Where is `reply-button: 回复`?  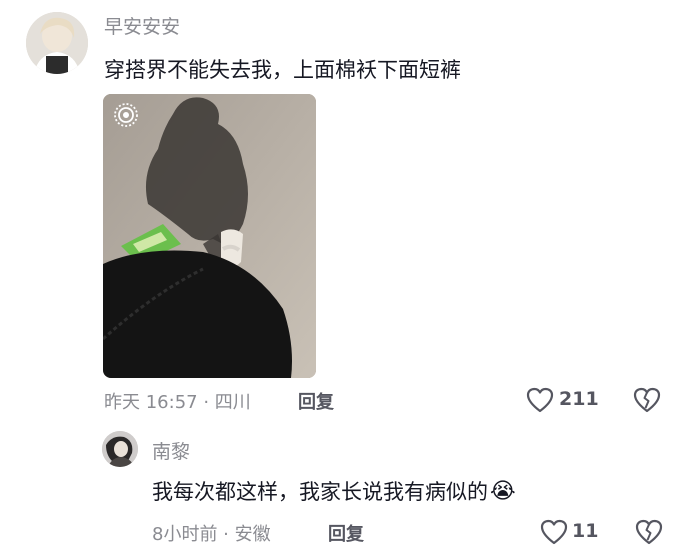 reply-button: 回复 is located at coordinates (316, 401).